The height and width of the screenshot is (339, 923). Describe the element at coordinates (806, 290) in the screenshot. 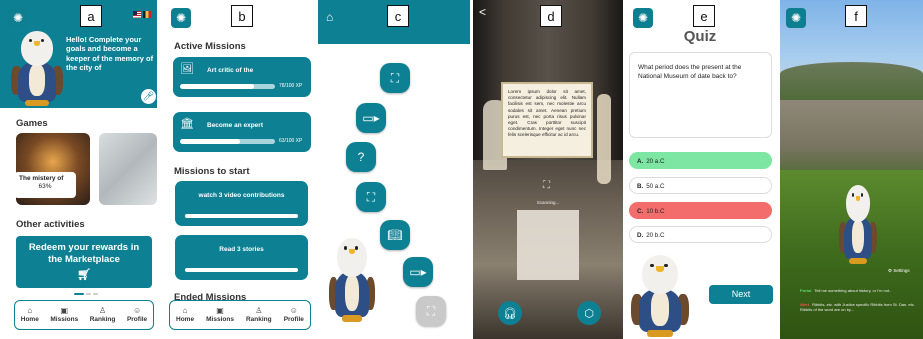

I see `legend-key: Portal` at that location.